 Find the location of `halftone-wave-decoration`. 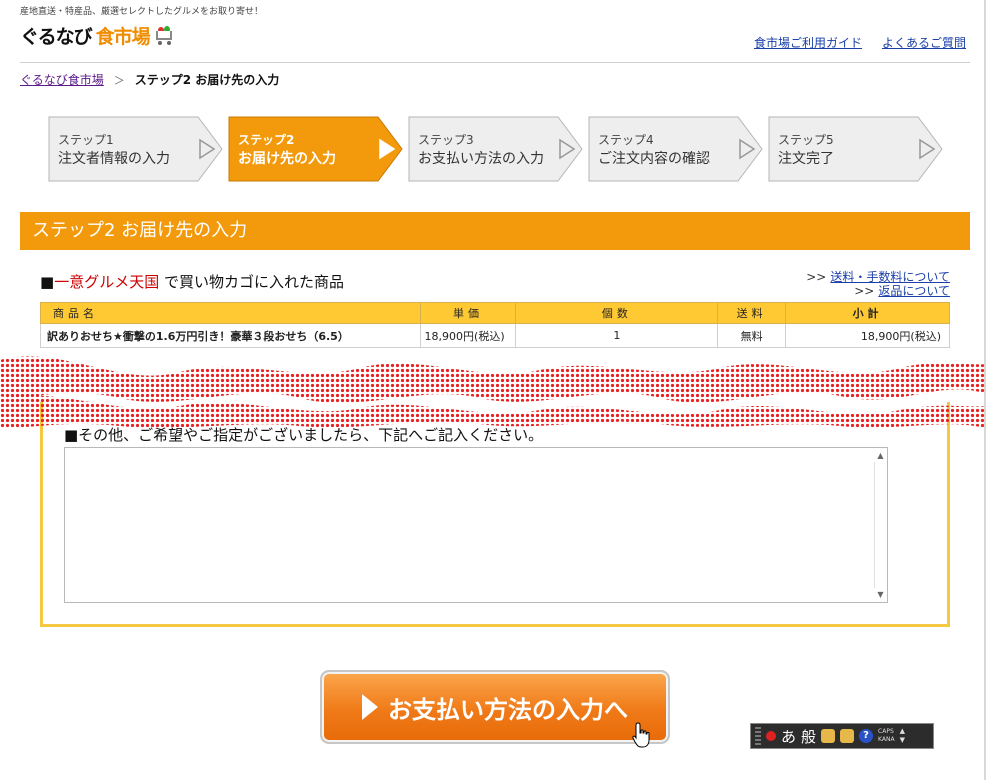

halftone-wave-decoration is located at coordinates (493, 392).